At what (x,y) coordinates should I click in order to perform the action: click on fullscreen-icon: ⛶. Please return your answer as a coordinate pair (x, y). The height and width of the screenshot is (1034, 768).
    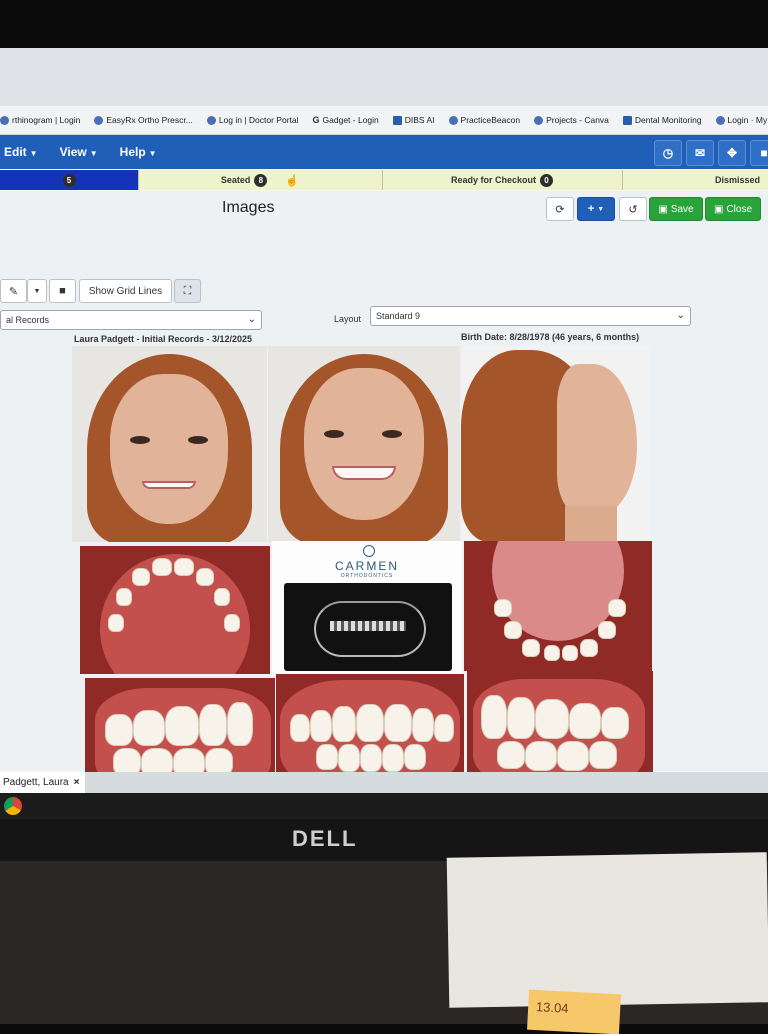
    Looking at the image, I should click on (187, 290).